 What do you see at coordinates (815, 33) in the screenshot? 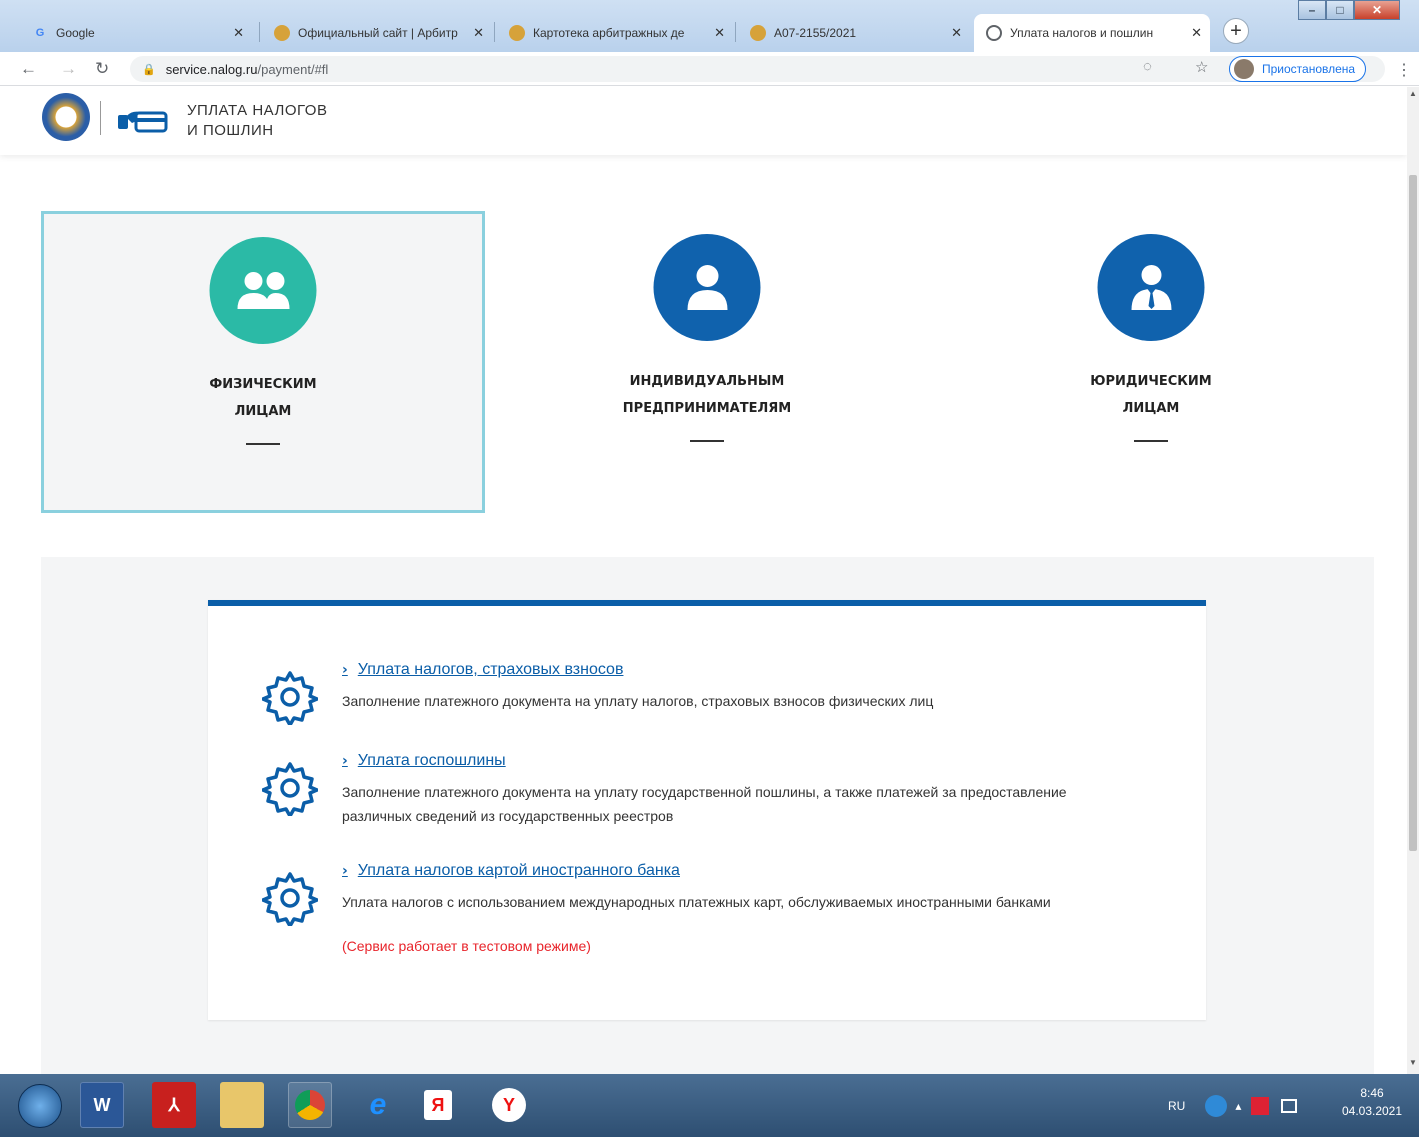
I see `tab-title: А07-2155/2021` at bounding box center [815, 33].